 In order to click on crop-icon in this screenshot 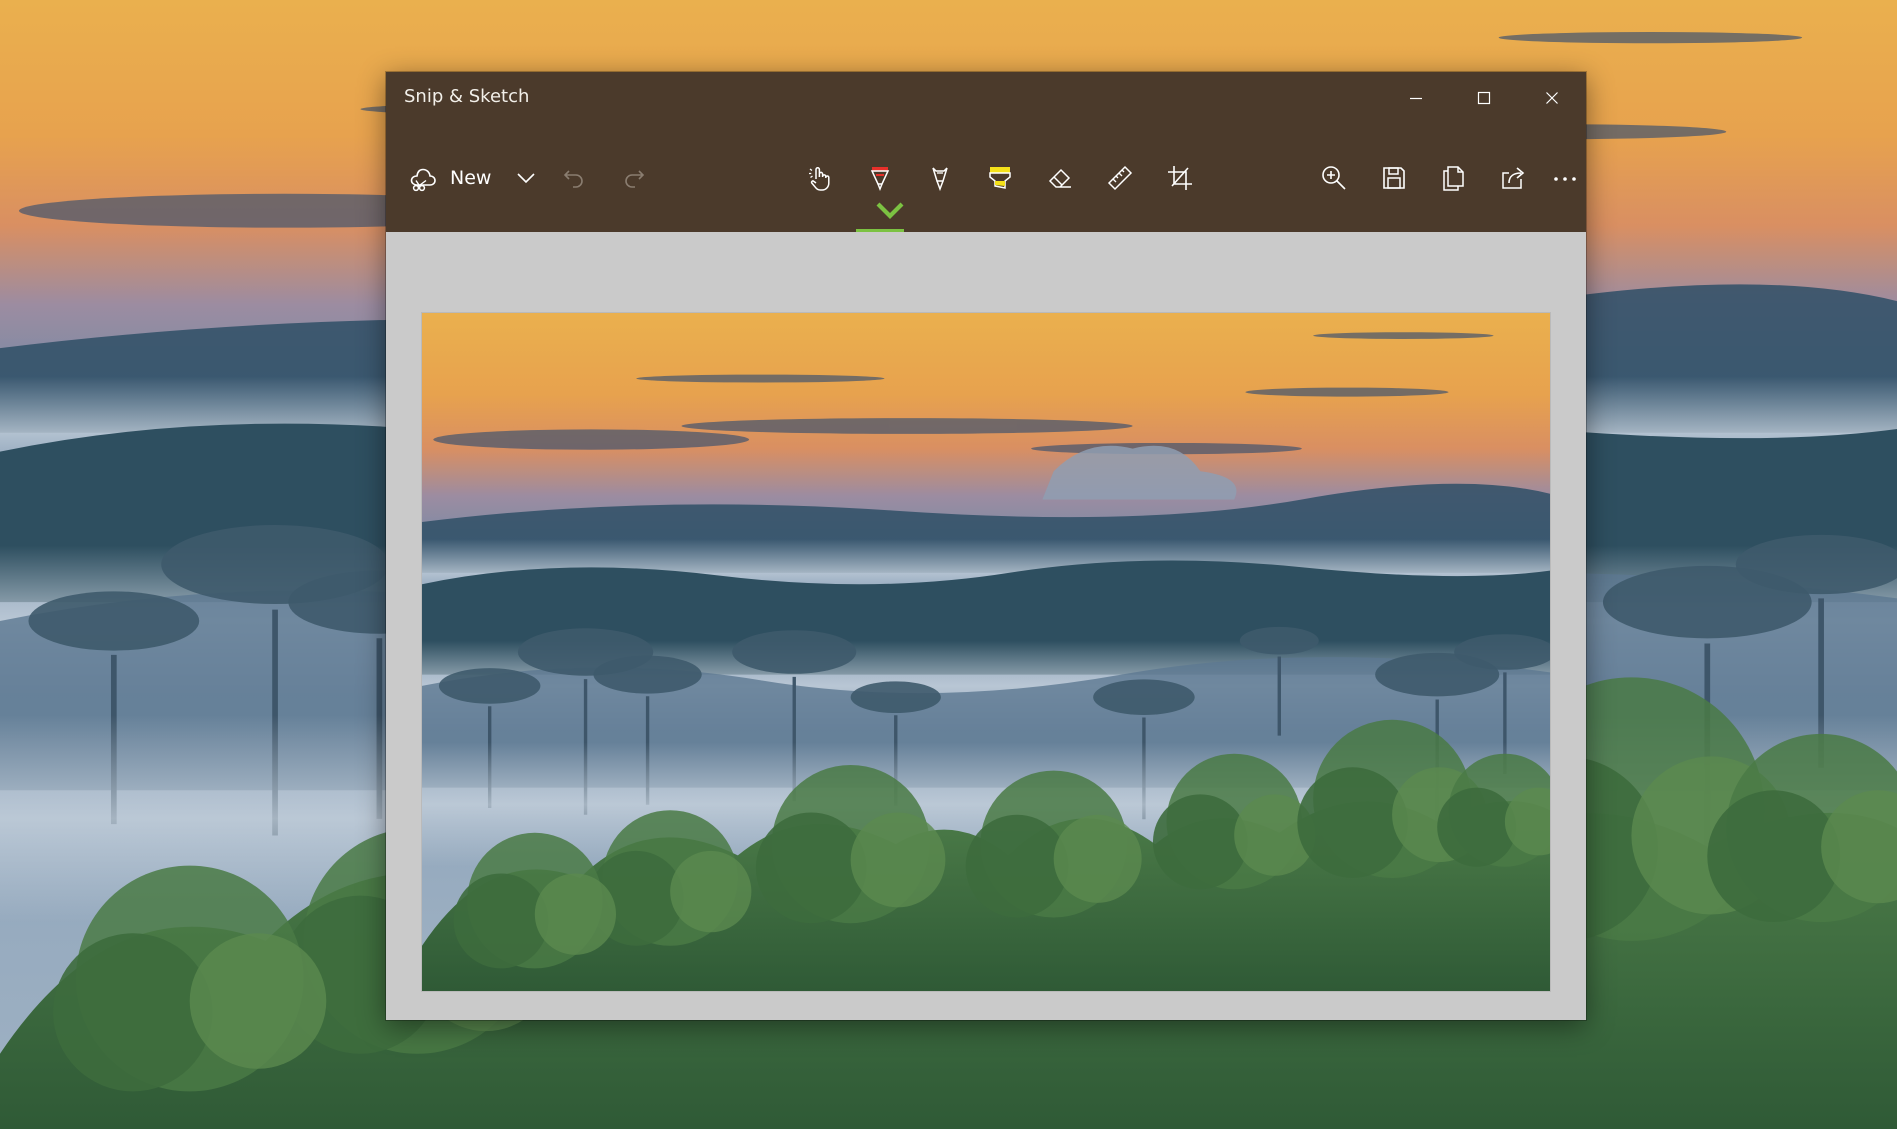, I will do `click(1180, 178)`.